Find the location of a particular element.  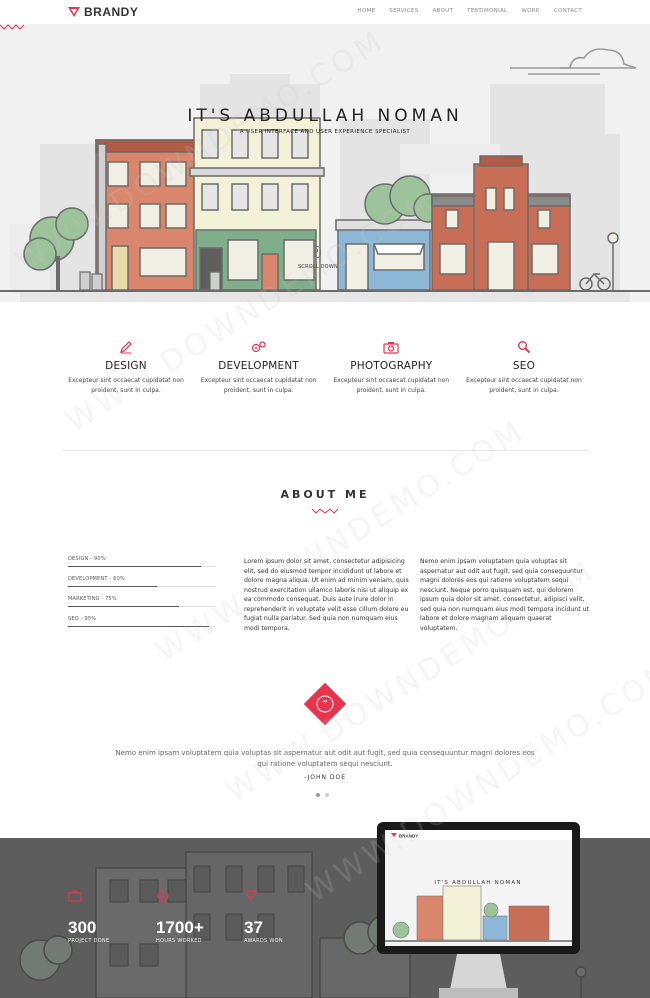

stat-hours: 1700+ HOURS WORKED is located at coordinates (180, 917).